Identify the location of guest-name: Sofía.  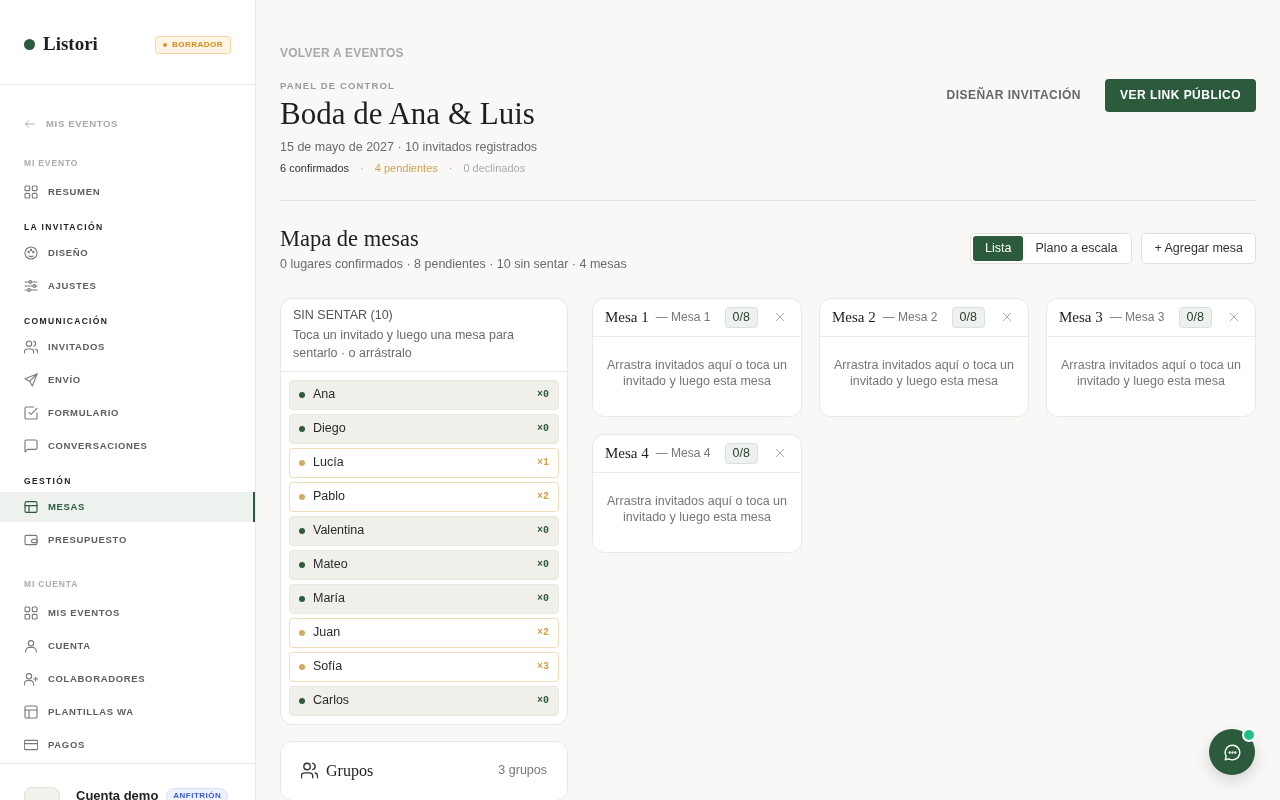
(328, 667).